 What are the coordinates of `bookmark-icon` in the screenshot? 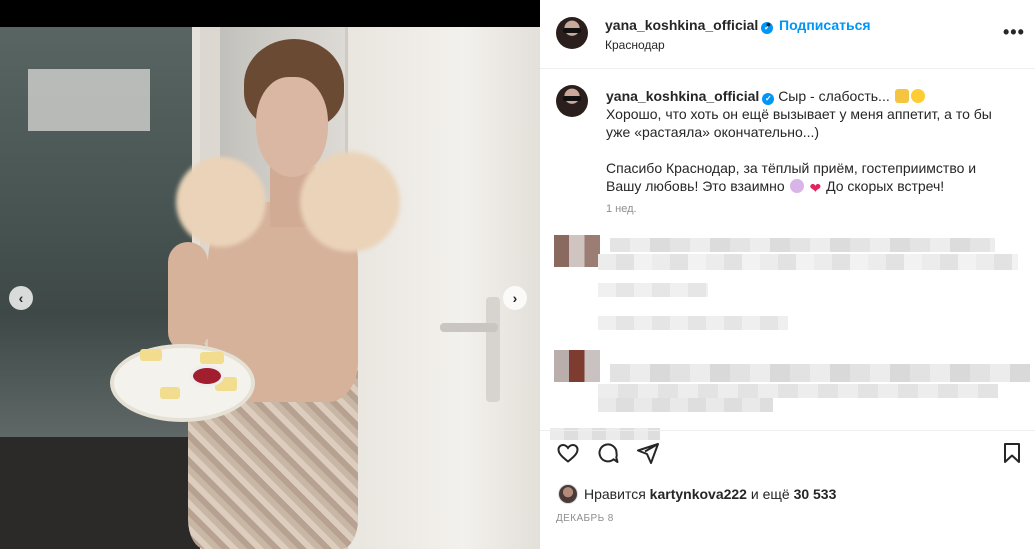 It's located at (1012, 453).